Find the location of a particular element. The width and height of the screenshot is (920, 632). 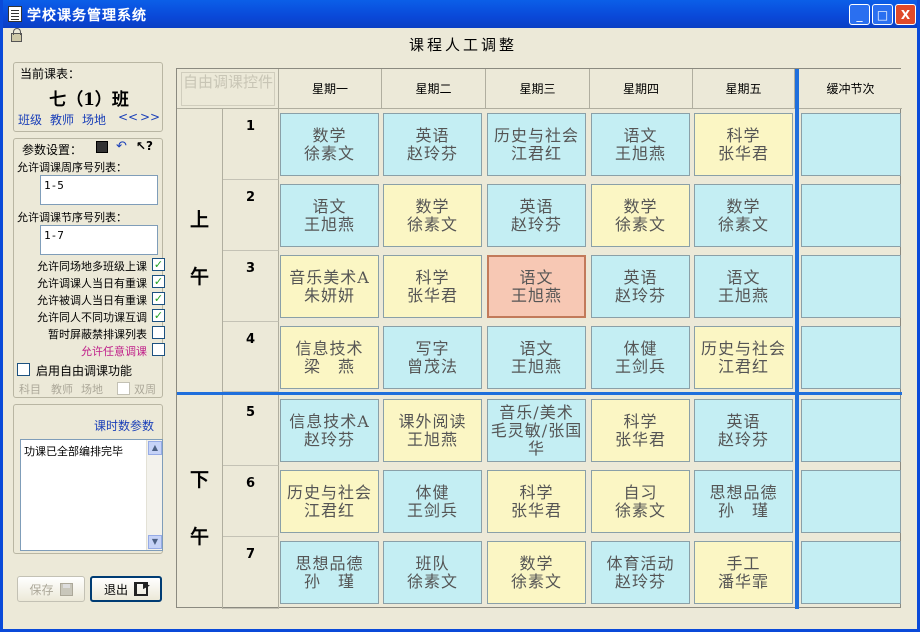

option-moved-repeat: 允许被调人当日有重课 ✓ is located at coordinates (92, 299).